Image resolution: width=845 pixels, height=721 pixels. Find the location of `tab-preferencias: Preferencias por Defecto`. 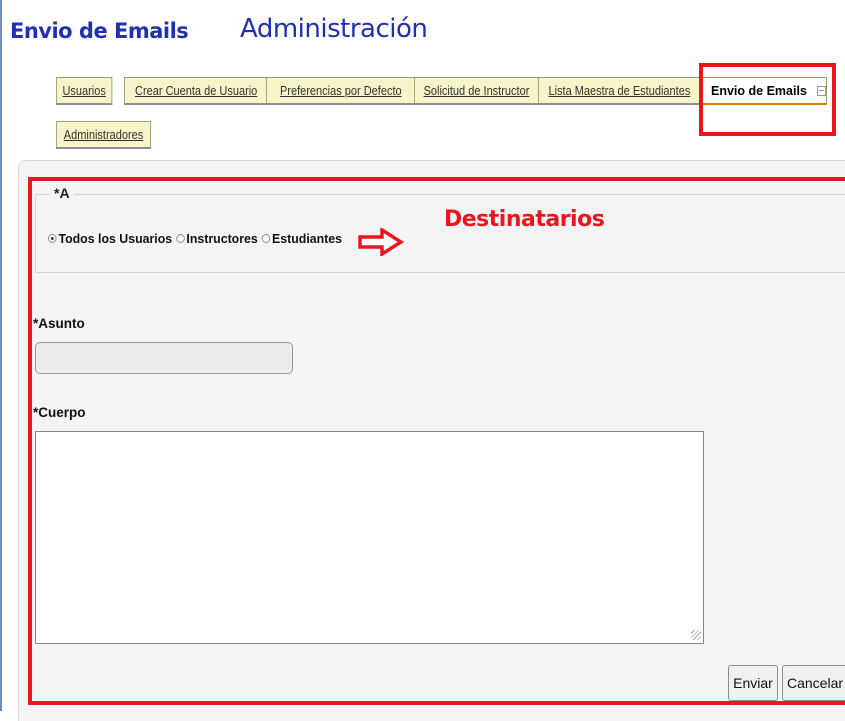

tab-preferencias: Preferencias por Defecto is located at coordinates (341, 91).